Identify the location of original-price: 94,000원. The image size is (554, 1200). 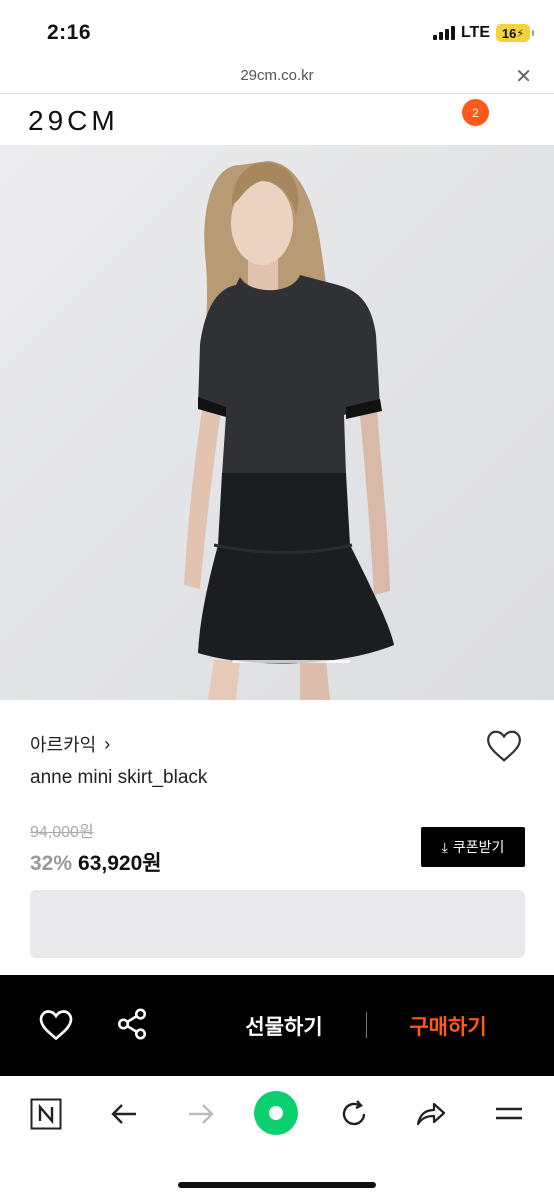
(62, 832).